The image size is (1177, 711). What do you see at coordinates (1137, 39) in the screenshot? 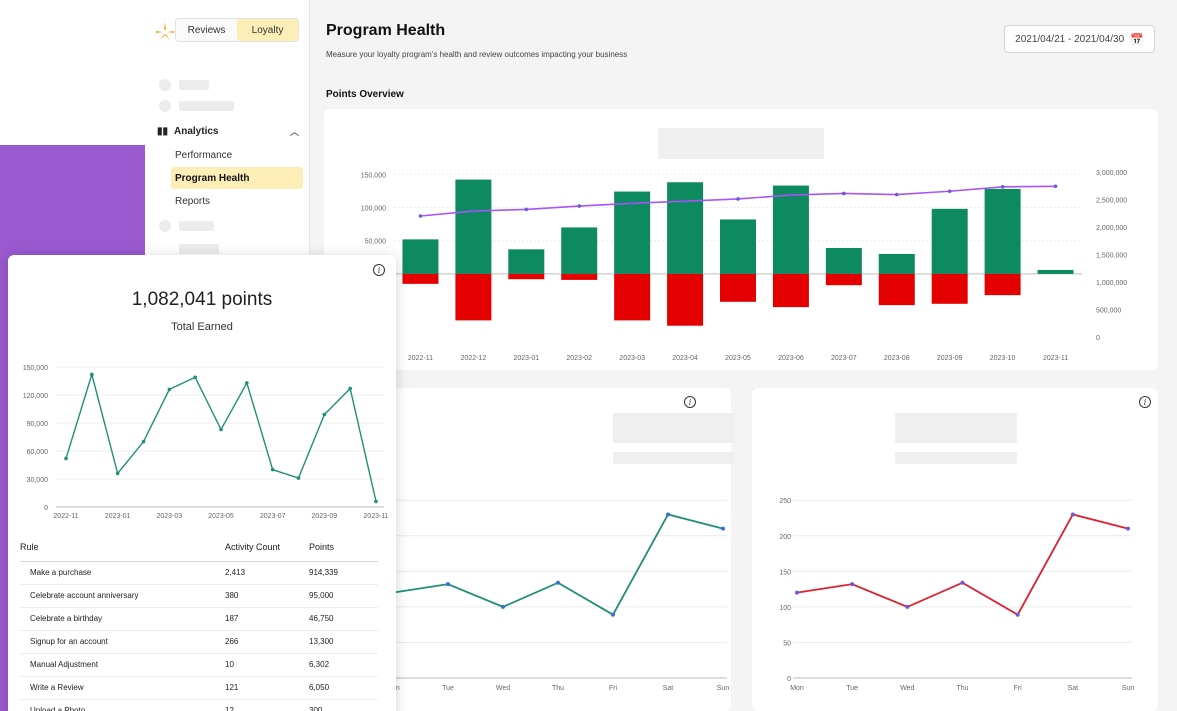
I see `calendar-icon: 📅` at bounding box center [1137, 39].